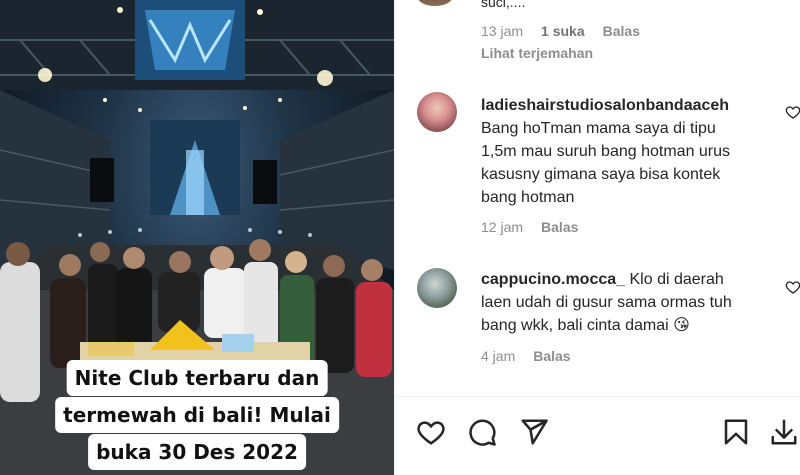  What do you see at coordinates (736, 432) in the screenshot?
I see `bookmark-icon` at bounding box center [736, 432].